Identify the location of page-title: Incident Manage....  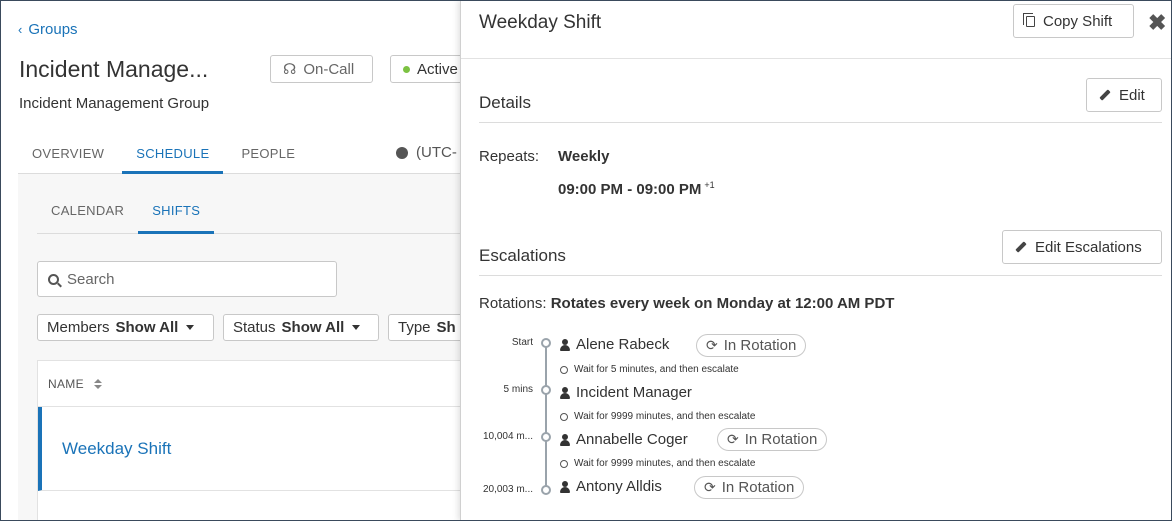
(114, 69).